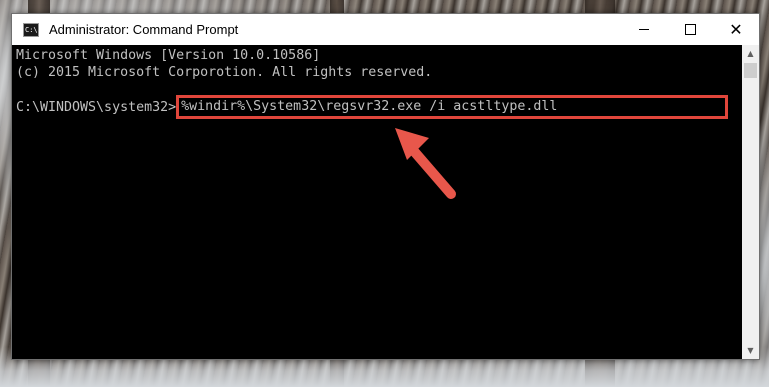 The width and height of the screenshot is (769, 387). What do you see at coordinates (750, 70) in the screenshot?
I see `scroll-thumb` at bounding box center [750, 70].